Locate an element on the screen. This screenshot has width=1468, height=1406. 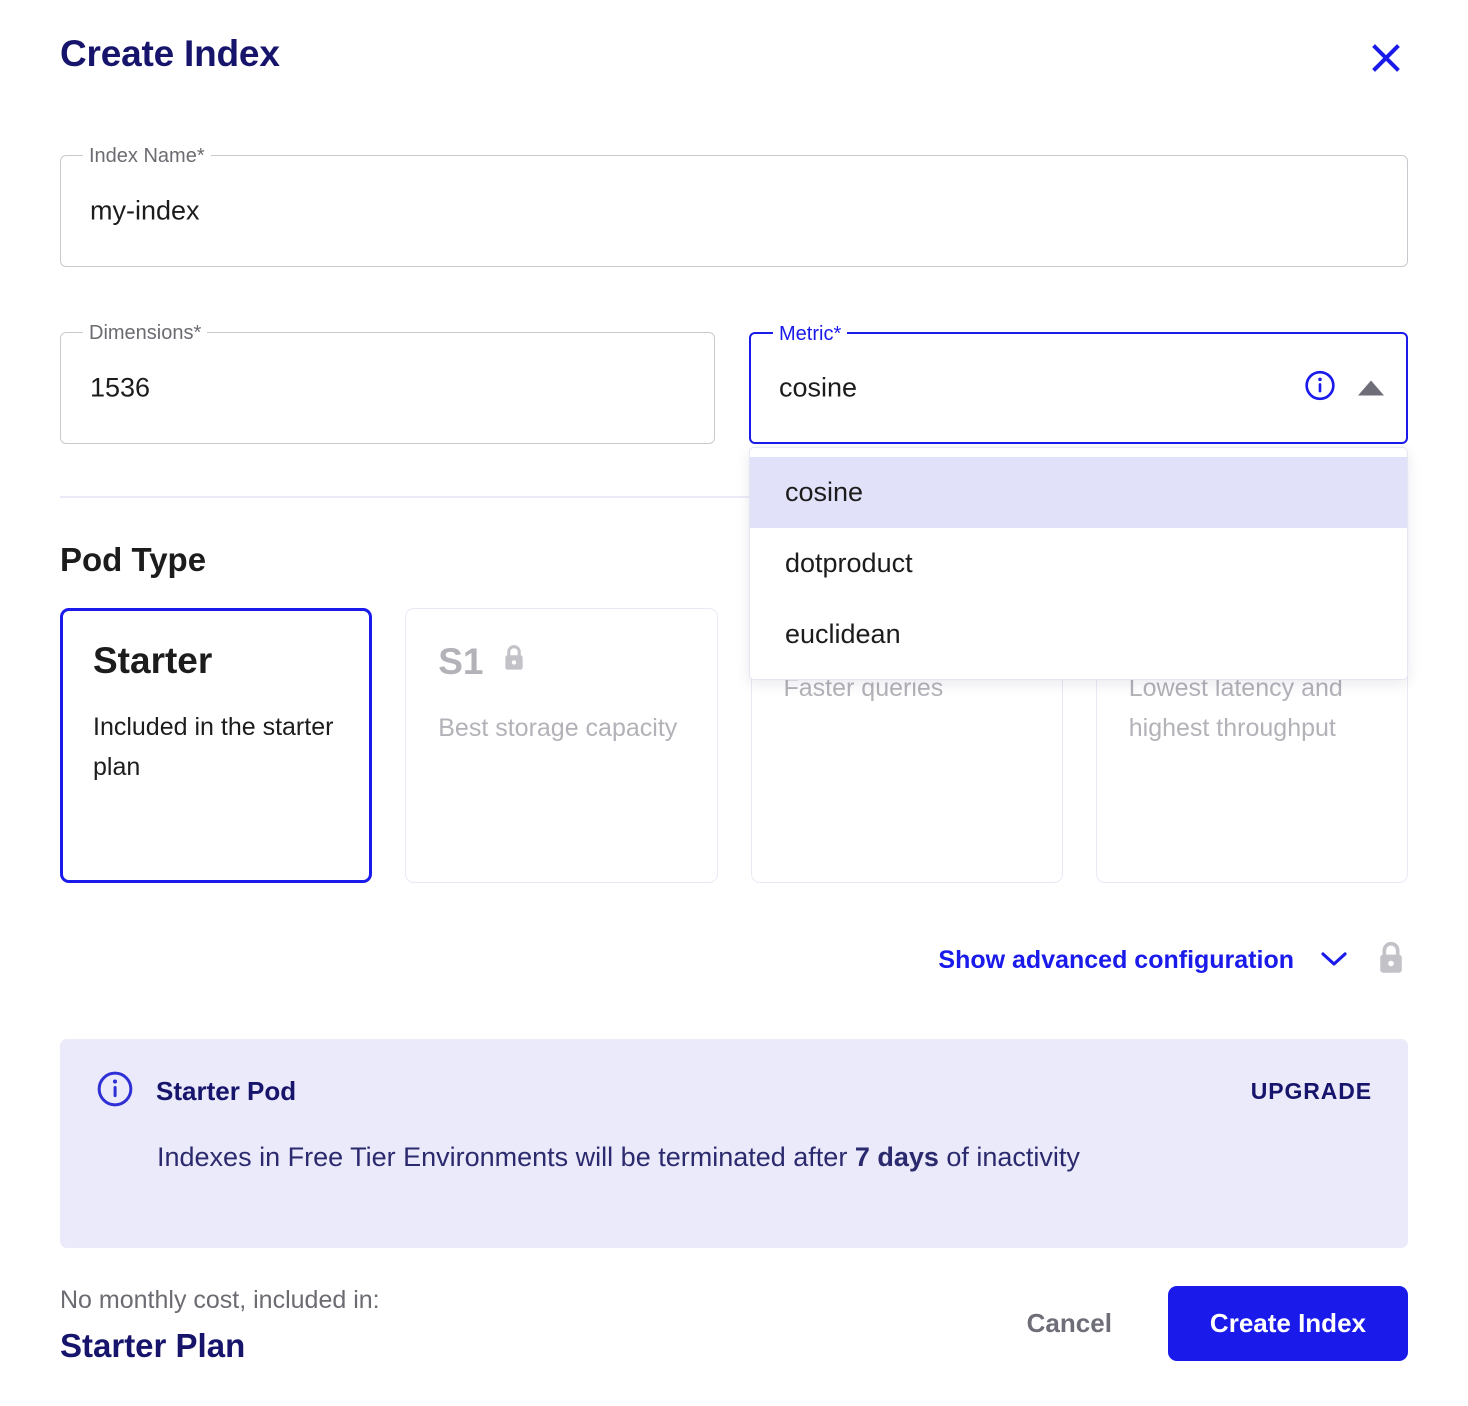
pod-card-s1: S1 Best storage capacity is located at coordinates (561, 745).